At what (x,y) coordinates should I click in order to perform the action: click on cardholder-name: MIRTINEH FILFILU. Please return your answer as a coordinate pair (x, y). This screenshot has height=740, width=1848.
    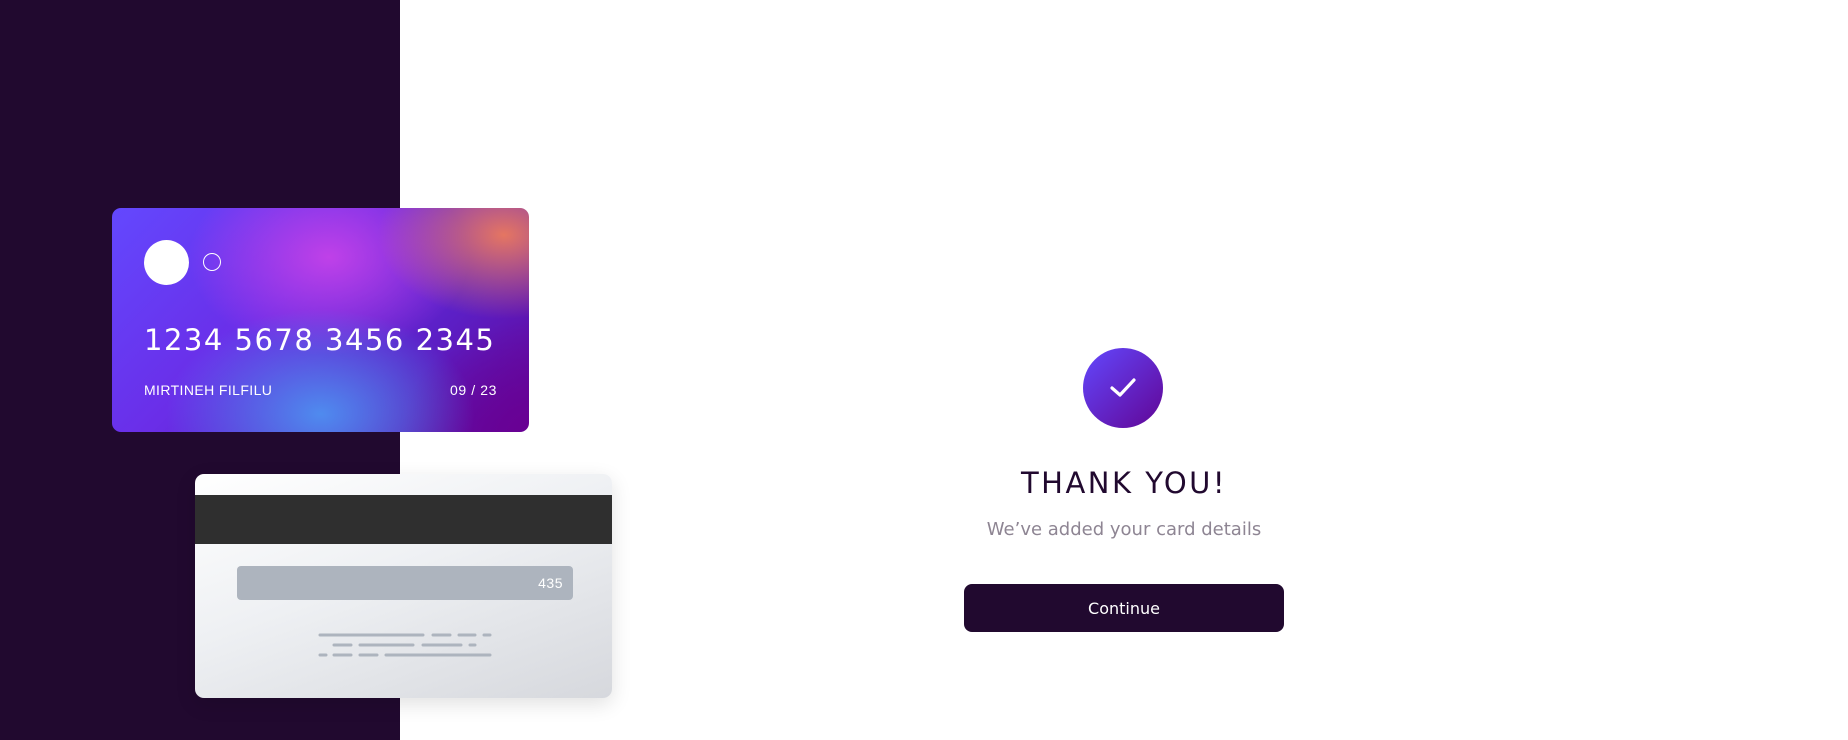
    Looking at the image, I should click on (208, 390).